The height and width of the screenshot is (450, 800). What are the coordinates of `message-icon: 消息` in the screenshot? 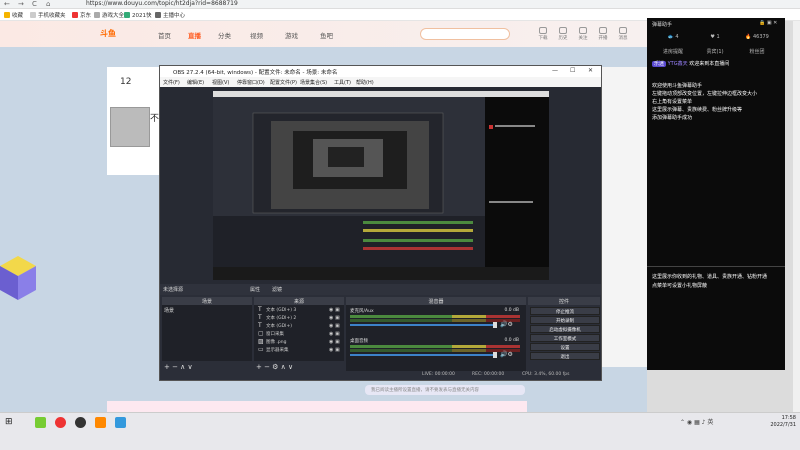 It's located at (623, 34).